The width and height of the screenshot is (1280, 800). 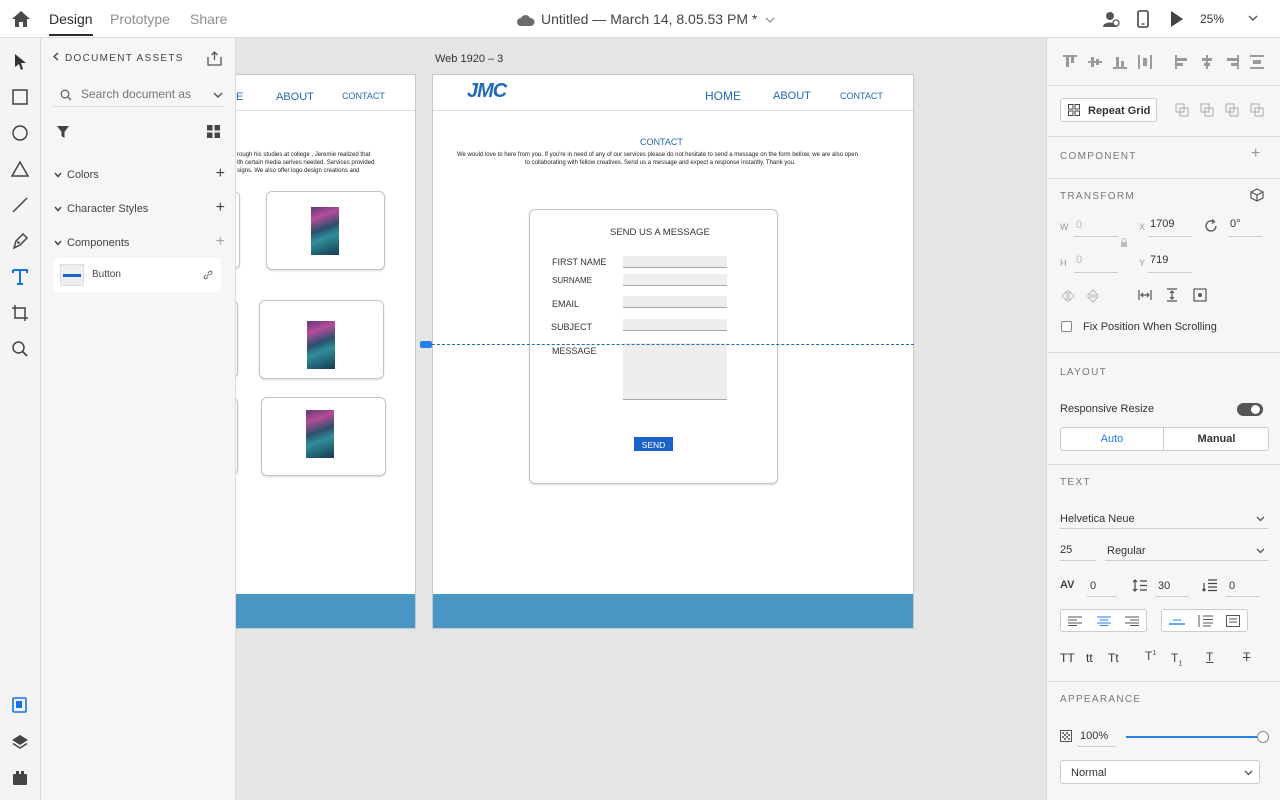 I want to click on surname-field, so click(x=675, y=280).